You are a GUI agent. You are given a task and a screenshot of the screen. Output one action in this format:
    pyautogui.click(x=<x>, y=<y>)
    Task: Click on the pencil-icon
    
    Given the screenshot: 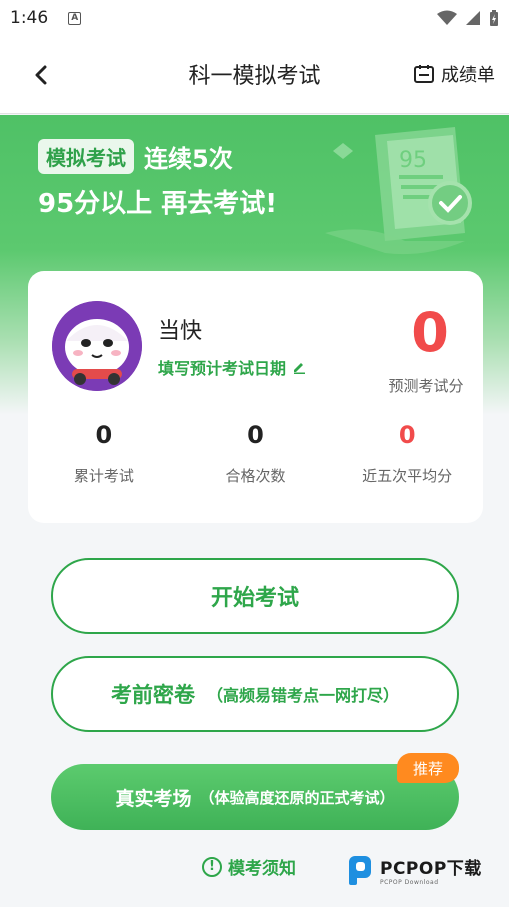 What is the action you would take?
    pyautogui.click(x=300, y=368)
    